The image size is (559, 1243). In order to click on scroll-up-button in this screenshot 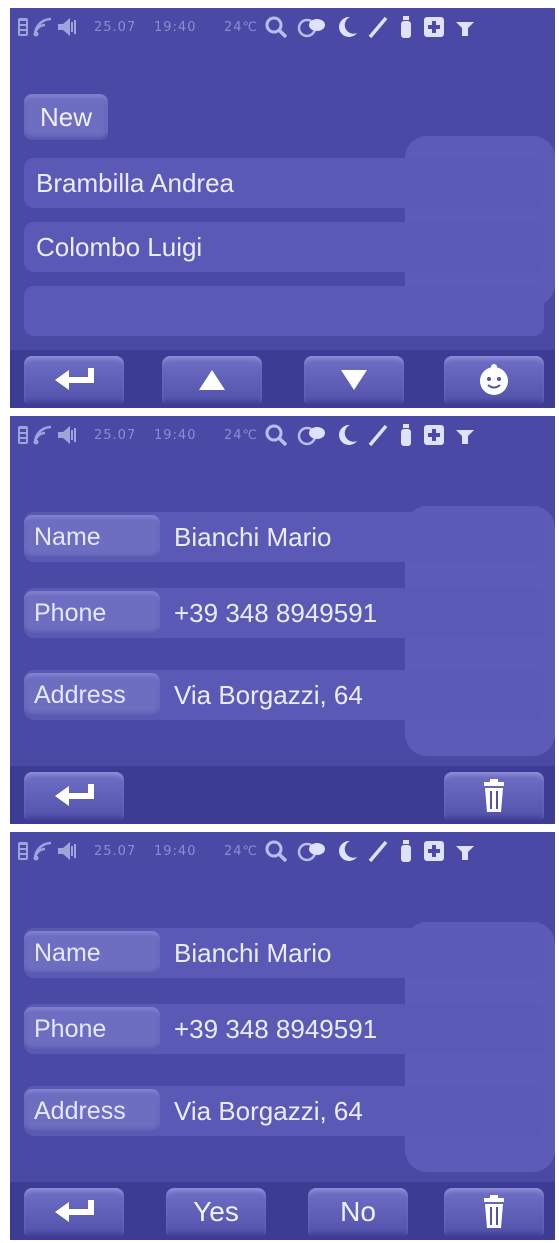, I will do `click(212, 380)`.